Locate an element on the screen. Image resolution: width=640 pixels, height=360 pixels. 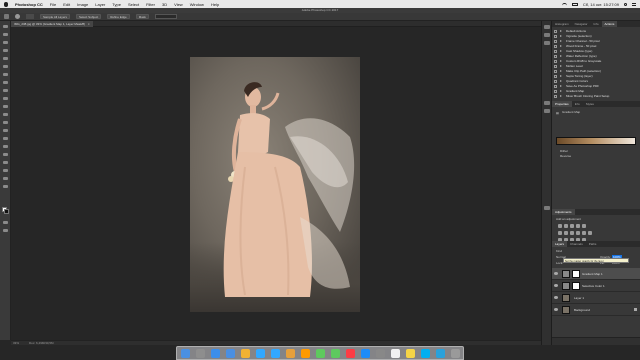
brightness-adjustment-icon is located at coordinates (560, 226).